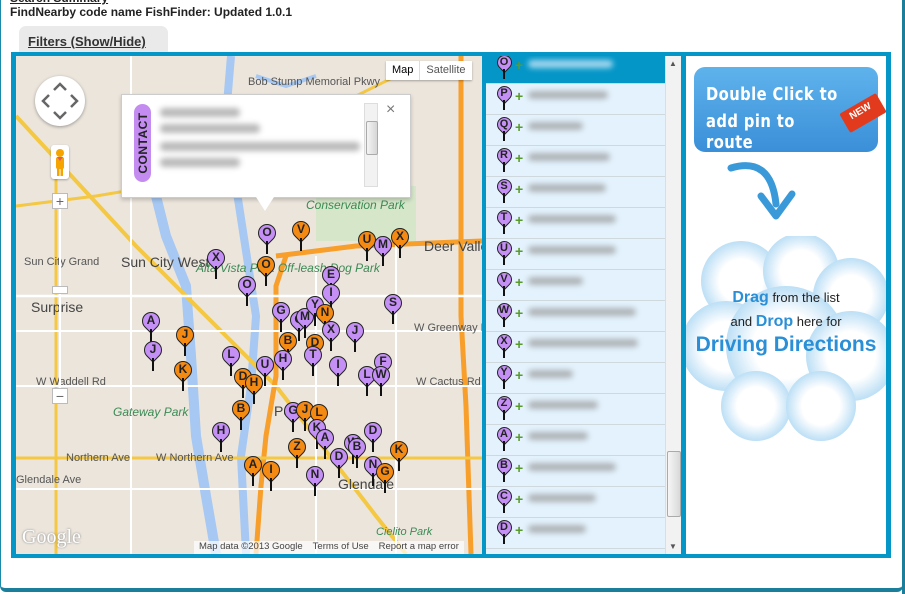 The height and width of the screenshot is (594, 905). I want to click on map-pin-purple: T, so click(313, 359).